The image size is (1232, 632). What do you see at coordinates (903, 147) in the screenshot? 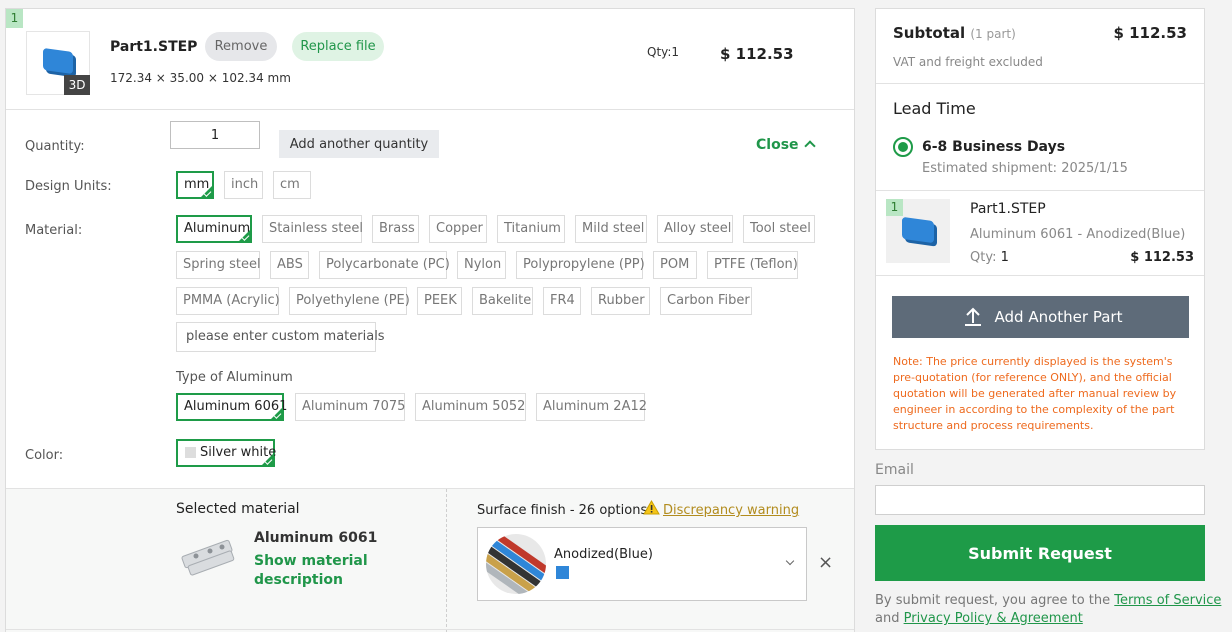
I see `lead-time-radio` at bounding box center [903, 147].